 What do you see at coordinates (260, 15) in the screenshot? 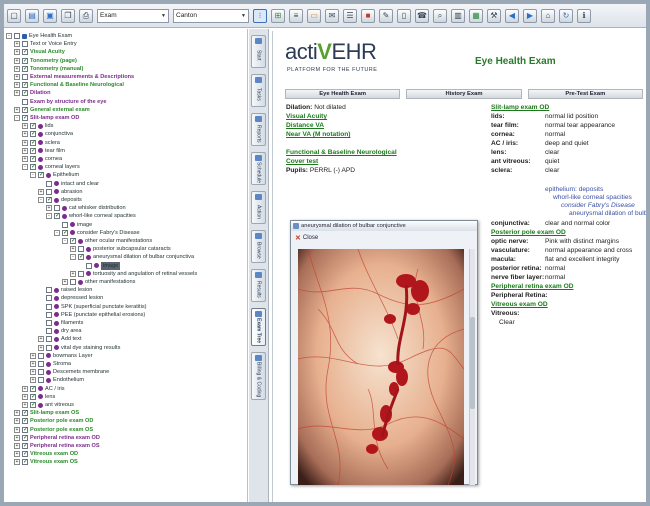
I see `tree-view-icon: ⁝` at bounding box center [260, 15].